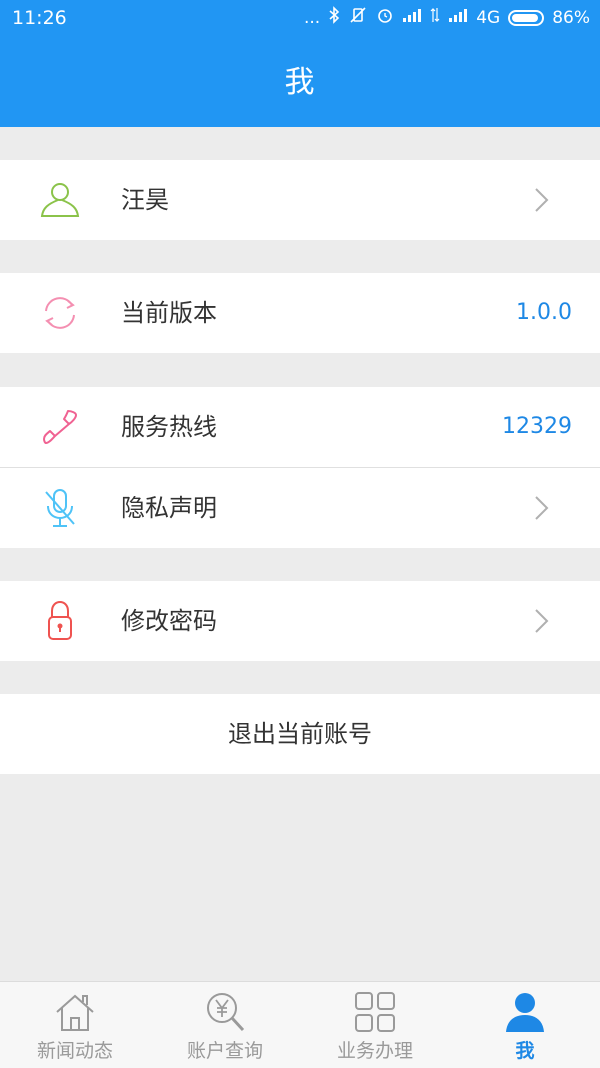 Image resolution: width=600 pixels, height=1068 pixels. What do you see at coordinates (300, 508) in the screenshot?
I see `privacy-row: 隐私声明` at bounding box center [300, 508].